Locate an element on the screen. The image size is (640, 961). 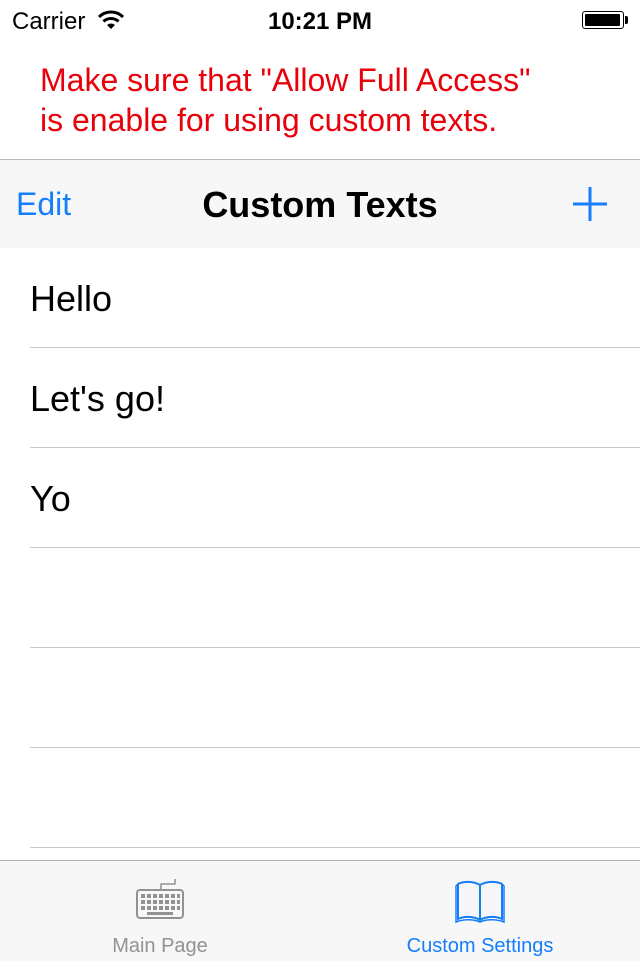
warning-line-1: Make sure that "Allow Full Access" is located at coordinates (285, 80).